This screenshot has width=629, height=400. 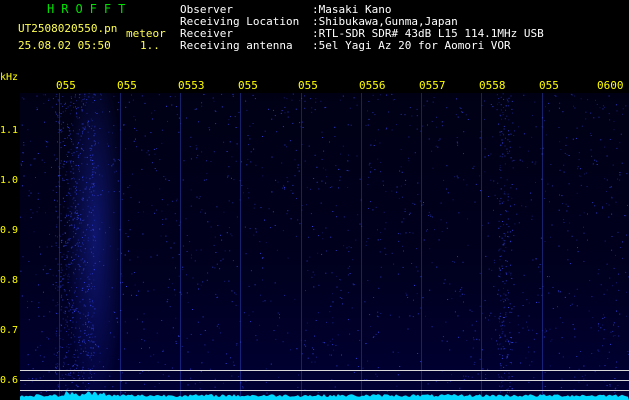 What do you see at coordinates (236, 45) in the screenshot?
I see `info-key: Receiving antenna` at bounding box center [236, 45].